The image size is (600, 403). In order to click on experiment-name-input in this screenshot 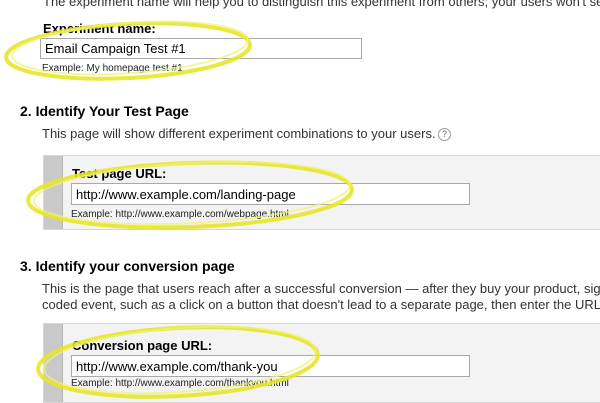, I will do `click(201, 48)`.